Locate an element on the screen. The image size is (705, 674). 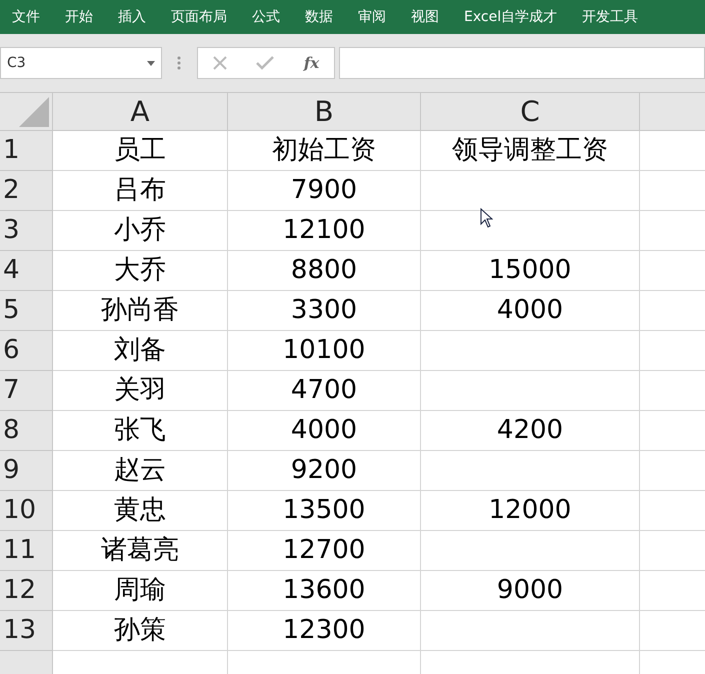
table-cell: 小乔 is located at coordinates (140, 231).